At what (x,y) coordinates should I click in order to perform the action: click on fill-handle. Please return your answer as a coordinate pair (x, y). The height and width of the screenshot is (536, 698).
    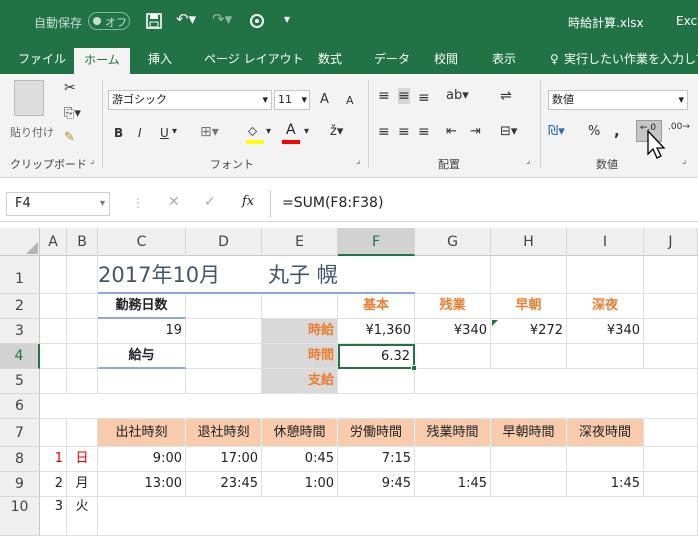
    Looking at the image, I should click on (414, 368).